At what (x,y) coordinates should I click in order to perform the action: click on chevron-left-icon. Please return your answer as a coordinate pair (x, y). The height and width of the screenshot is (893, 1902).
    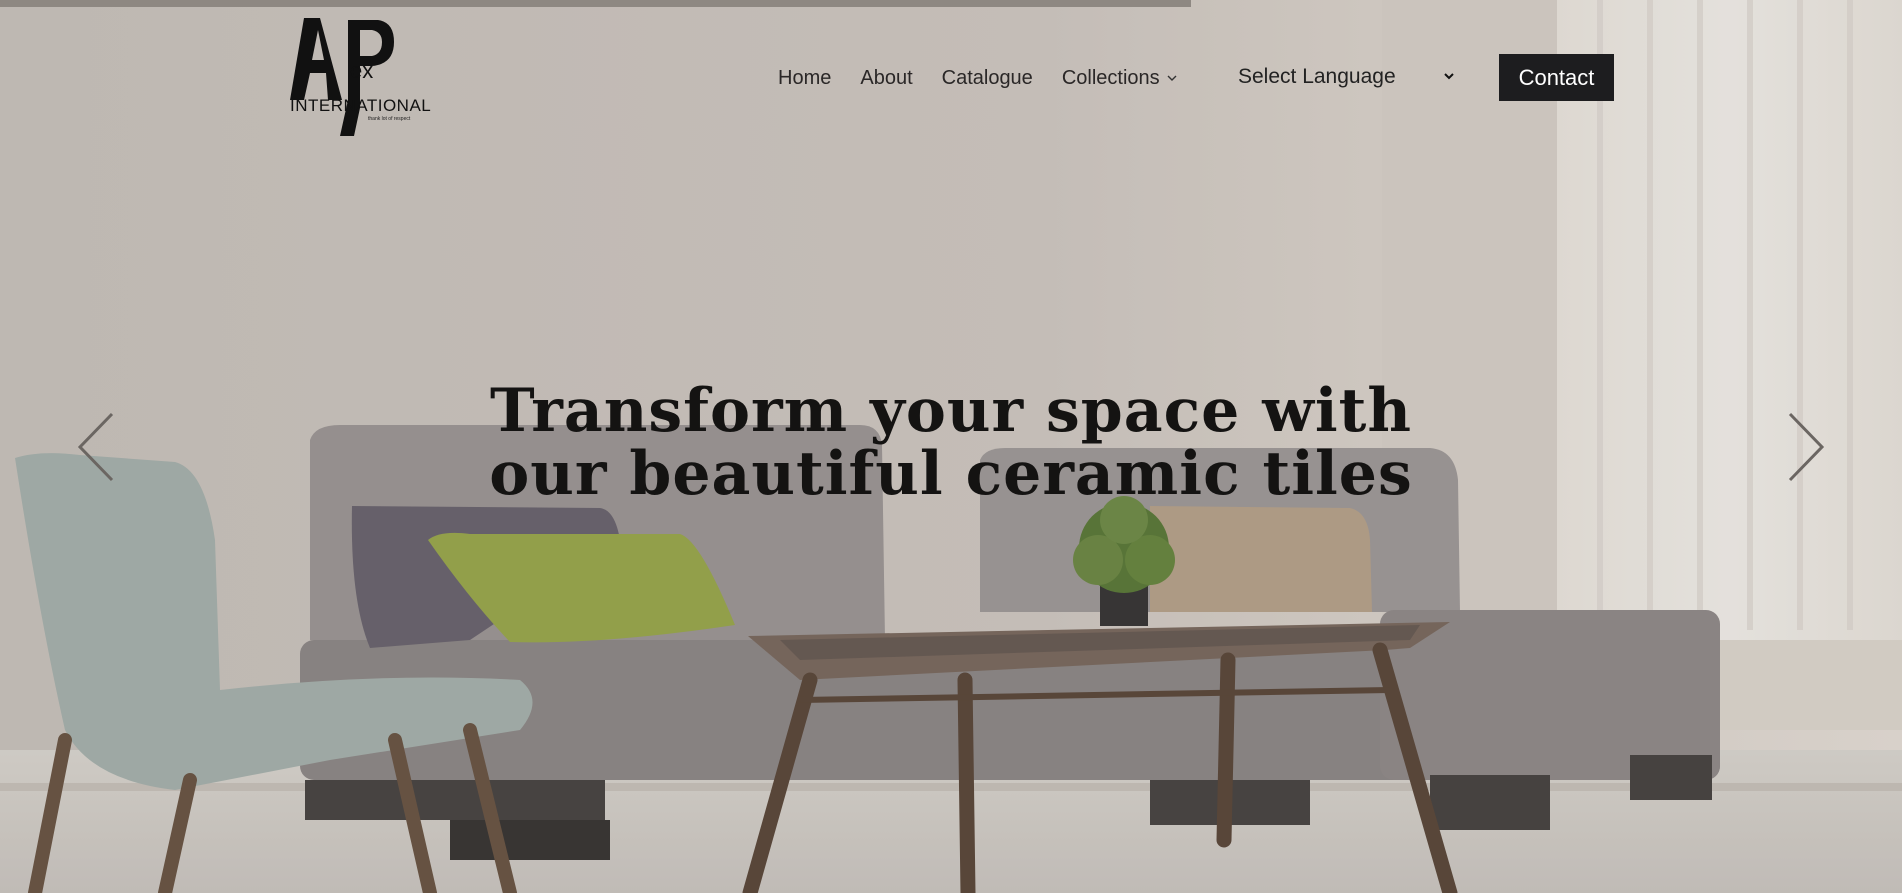
    Looking at the image, I should click on (96, 447).